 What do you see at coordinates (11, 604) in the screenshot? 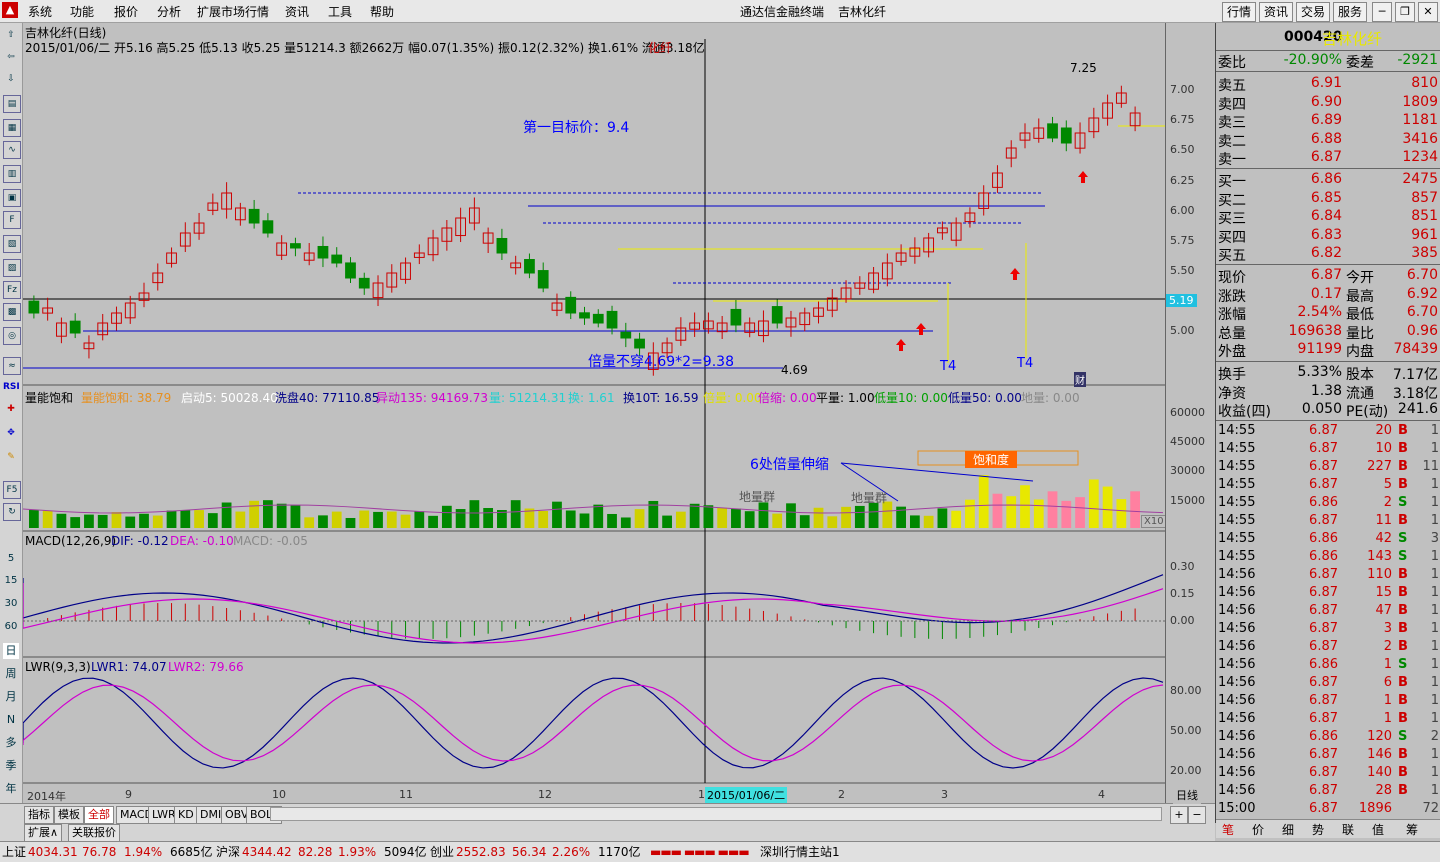
I see `period-30: 30` at bounding box center [11, 604].